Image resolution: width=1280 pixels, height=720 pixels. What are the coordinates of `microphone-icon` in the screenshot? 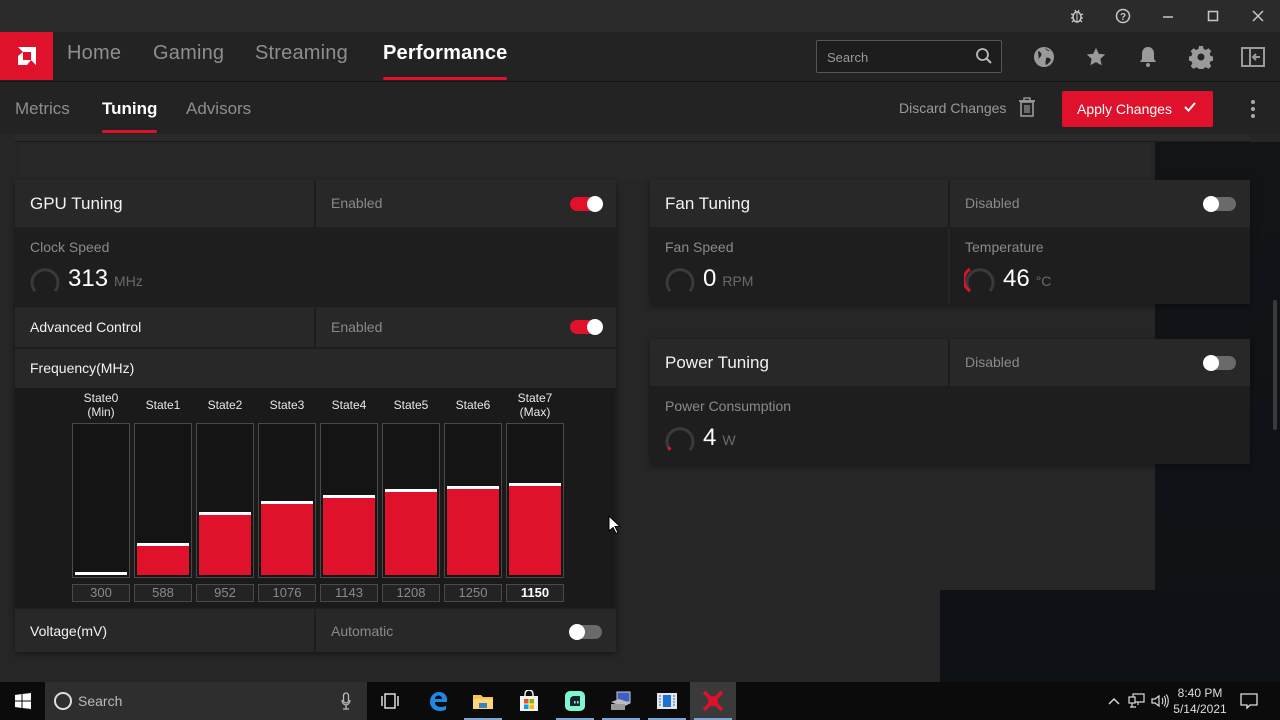 It's located at (346, 703).